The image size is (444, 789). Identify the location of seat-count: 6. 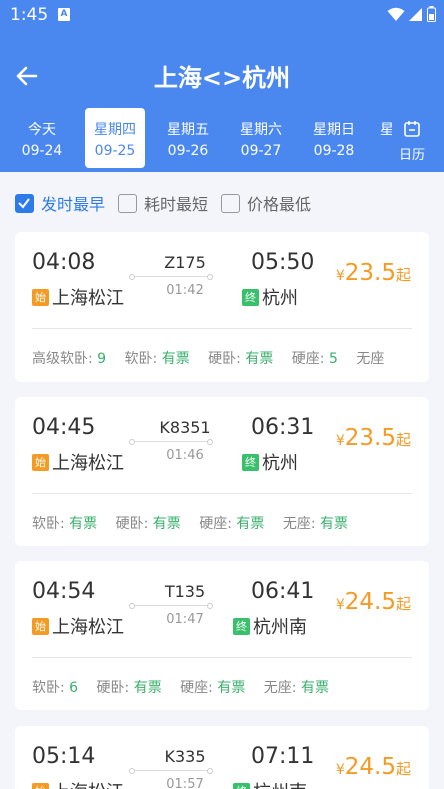
(74, 687).